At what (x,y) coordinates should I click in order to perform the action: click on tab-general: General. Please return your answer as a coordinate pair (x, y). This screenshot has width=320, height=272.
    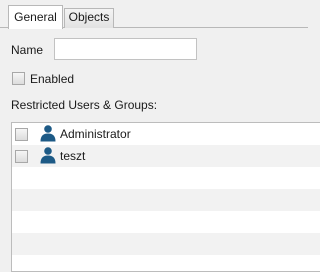
    Looking at the image, I should click on (35, 17).